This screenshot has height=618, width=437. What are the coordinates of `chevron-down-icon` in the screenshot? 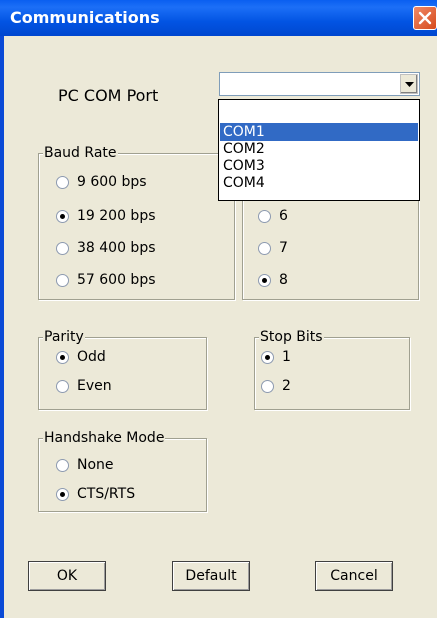 It's located at (409, 84).